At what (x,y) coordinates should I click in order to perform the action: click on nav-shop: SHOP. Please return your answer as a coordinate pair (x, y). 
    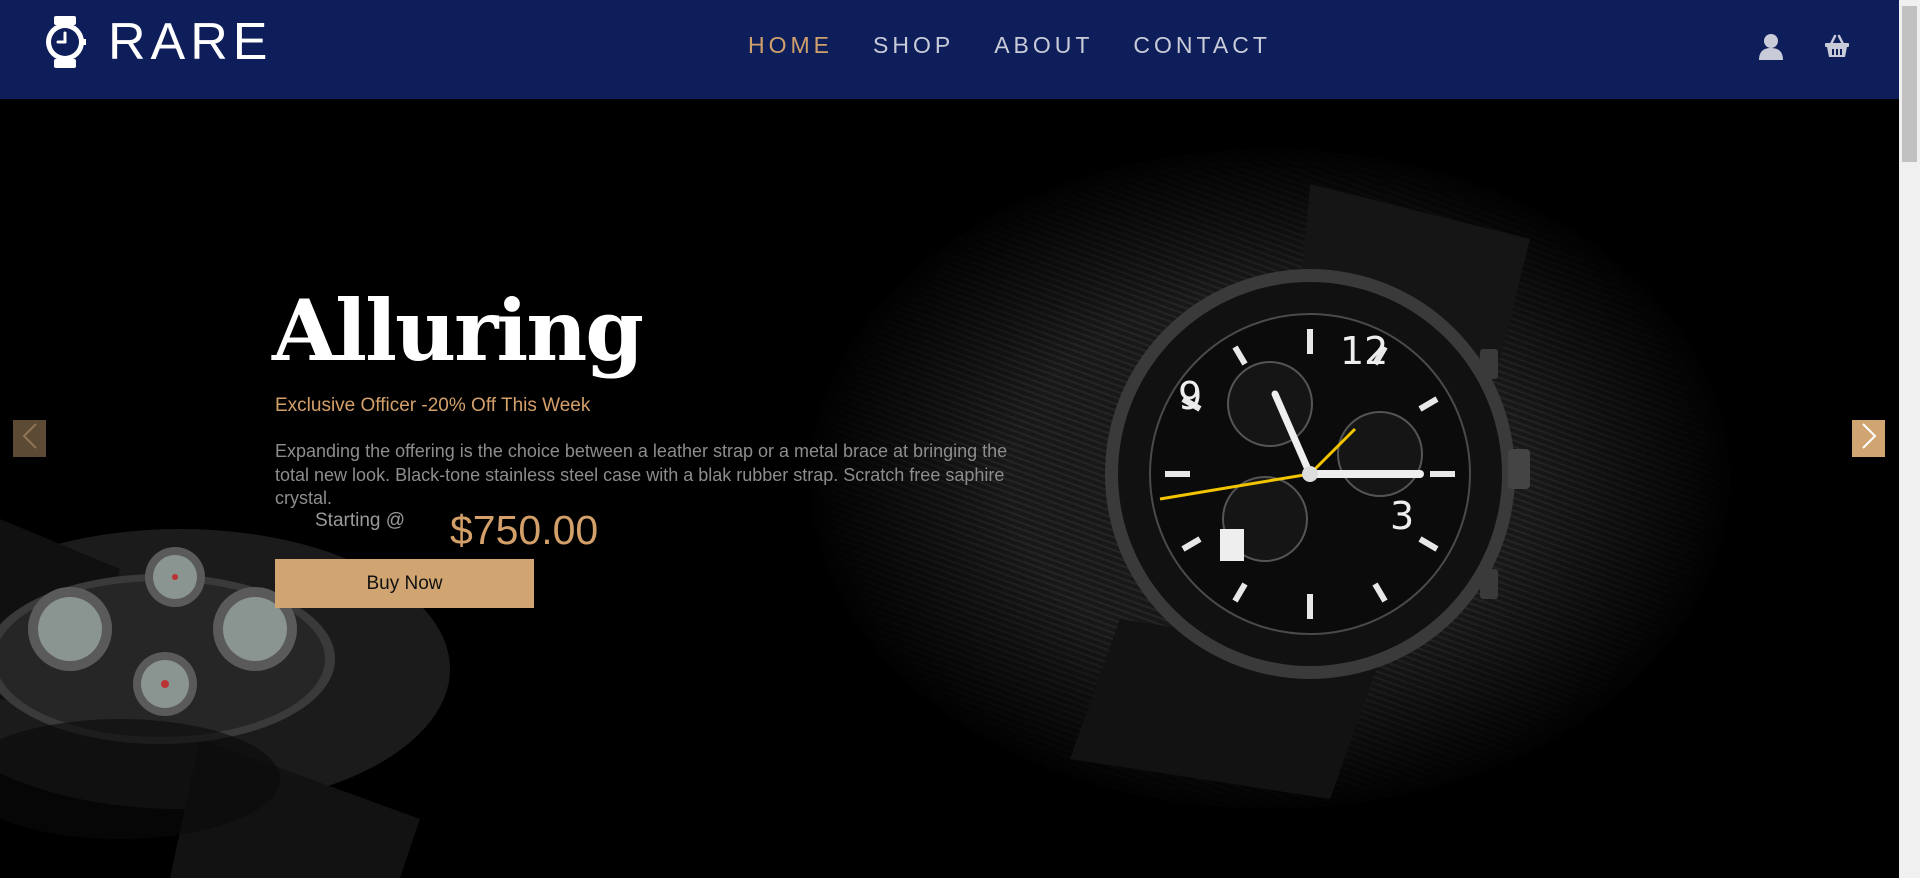
    Looking at the image, I should click on (913, 45).